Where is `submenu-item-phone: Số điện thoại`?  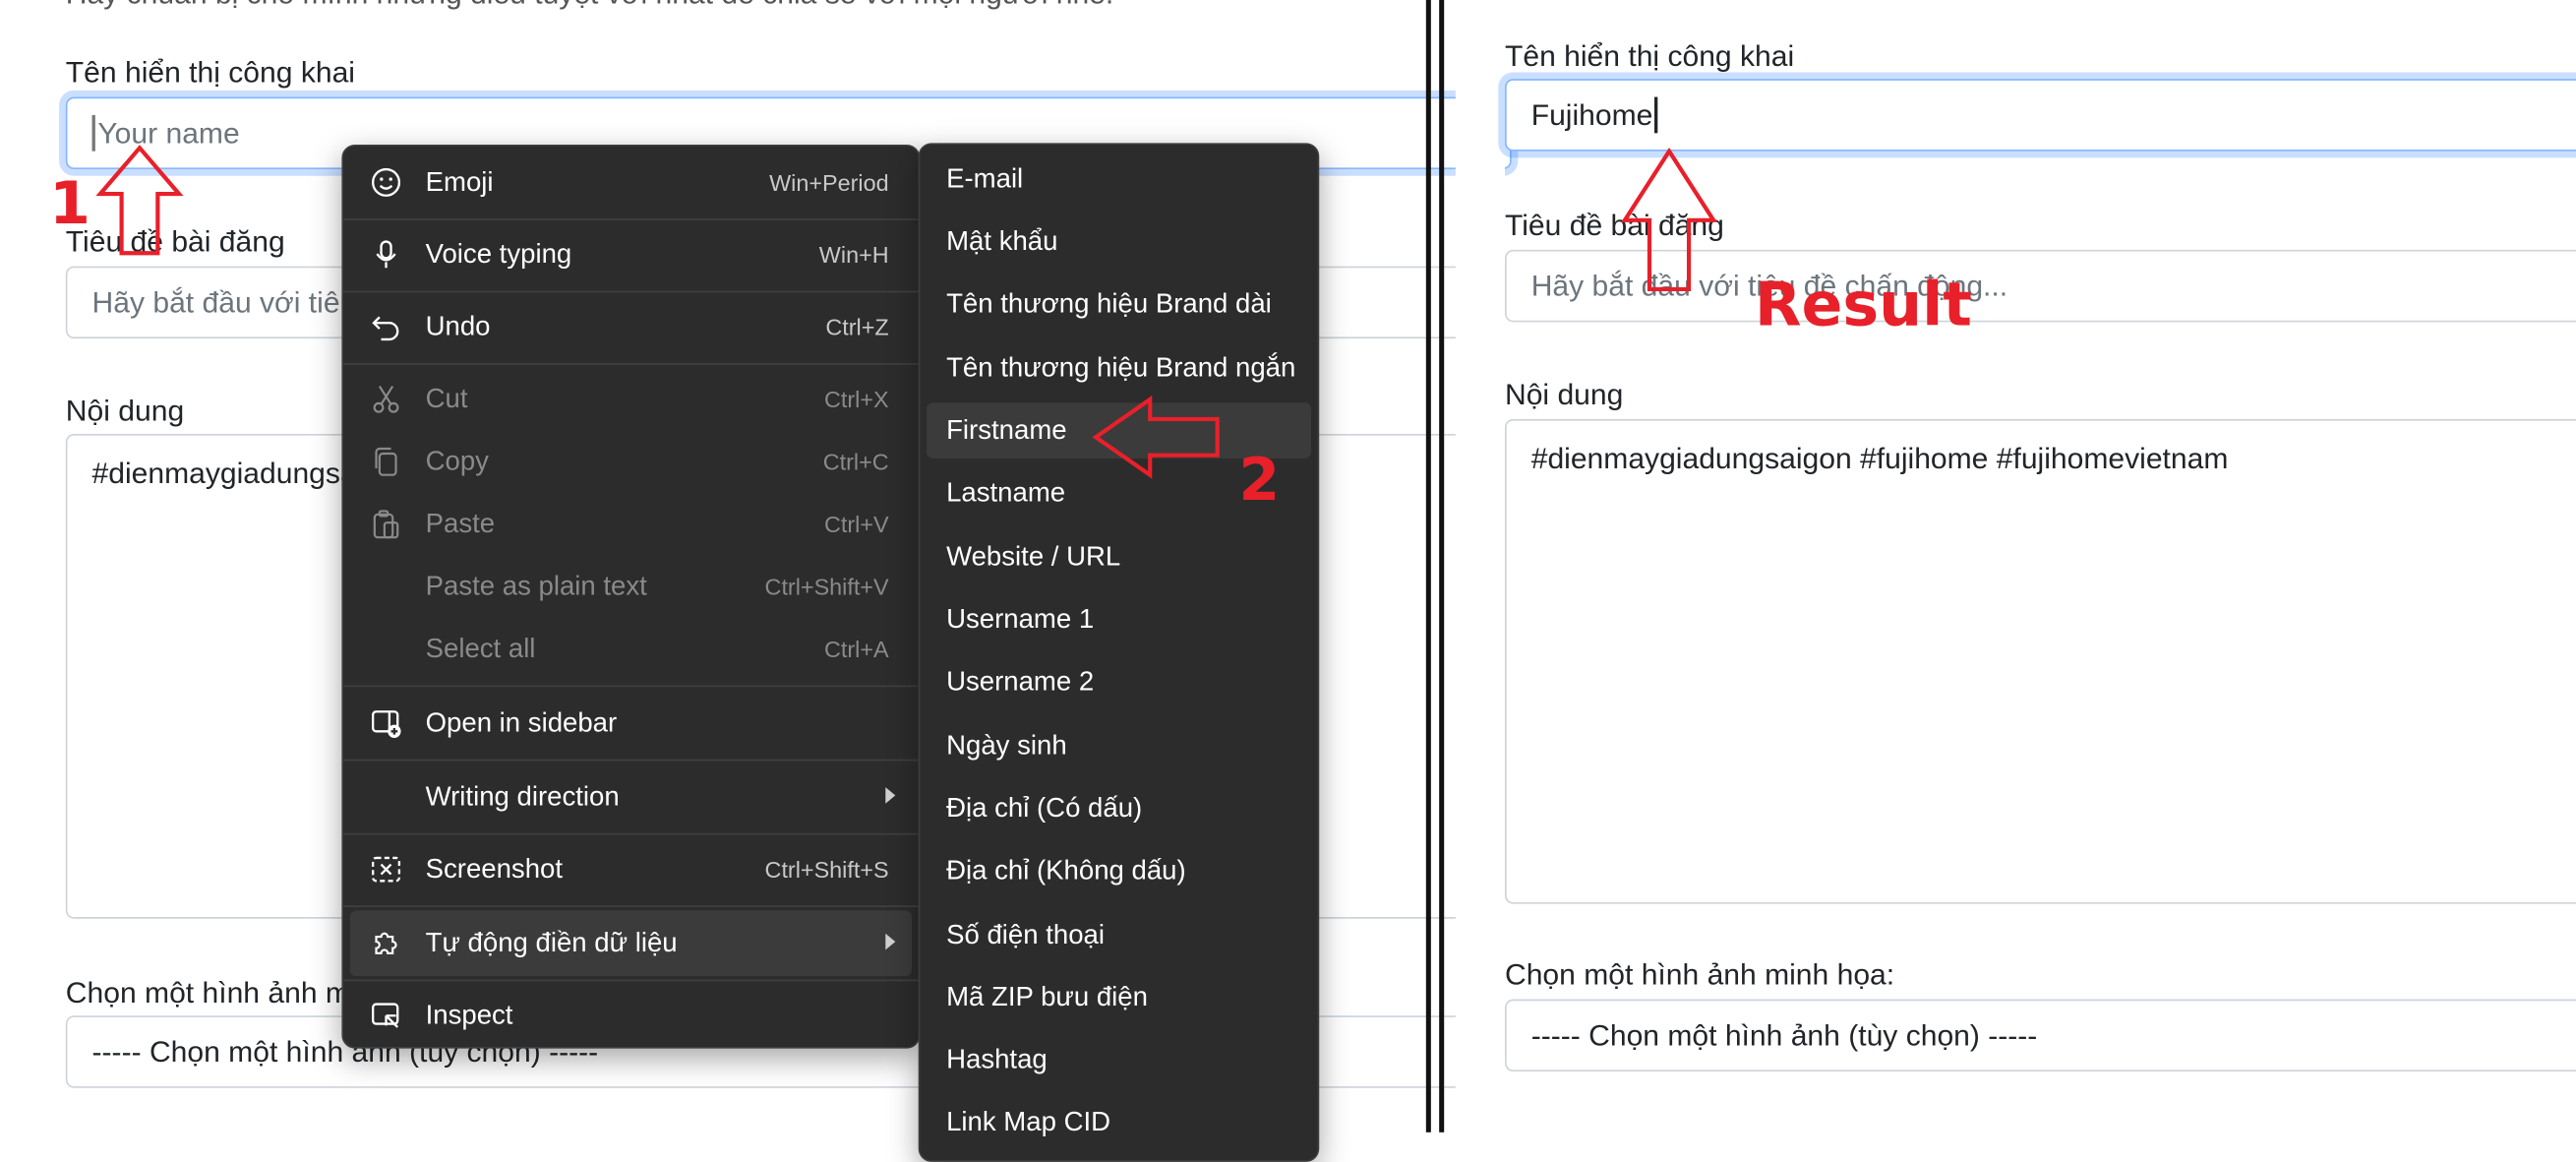
submenu-item-phone: Số điện thoại is located at coordinates (1119, 935).